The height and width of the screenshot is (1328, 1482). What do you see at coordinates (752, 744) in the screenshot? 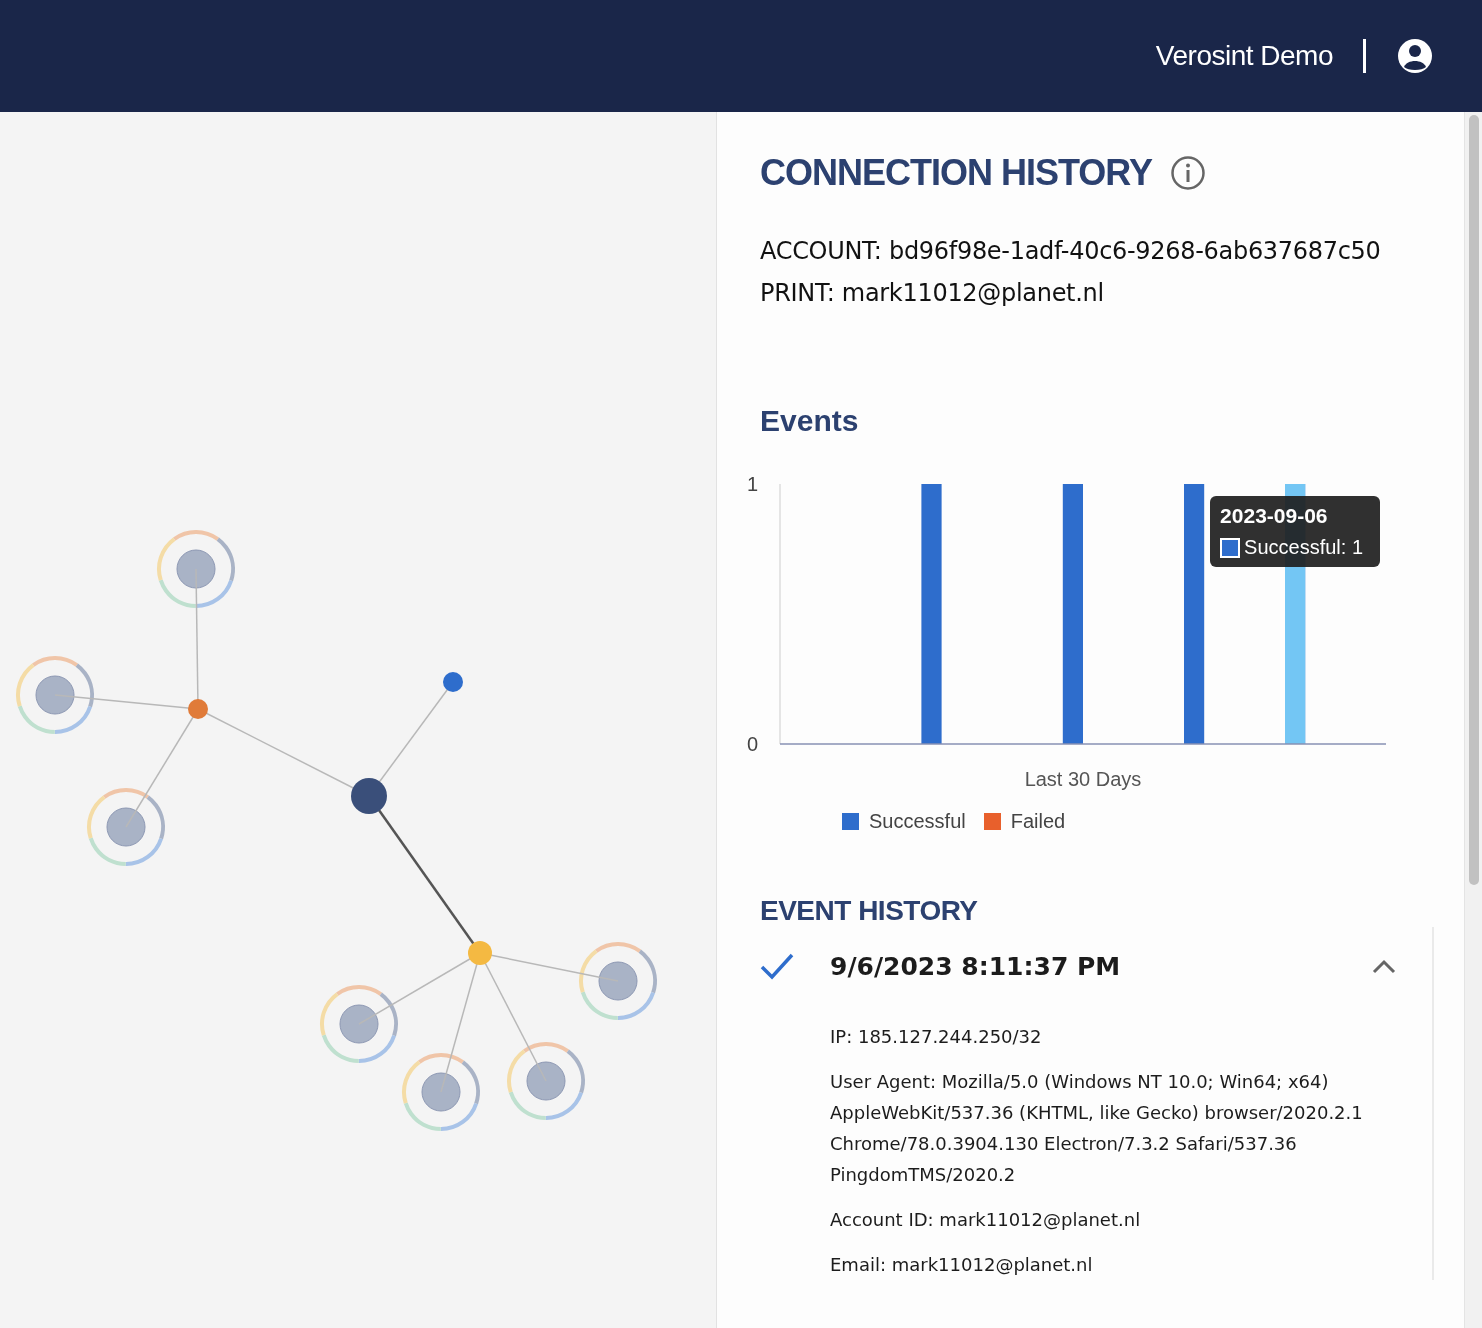
I see `y-tick-label: 0` at bounding box center [752, 744].